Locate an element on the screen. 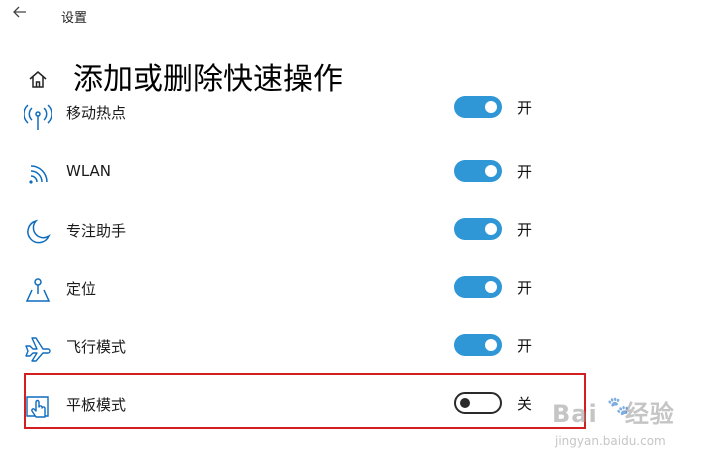 The image size is (718, 471). list-item-airplane-mode: 飞行模式 开 is located at coordinates (359, 347).